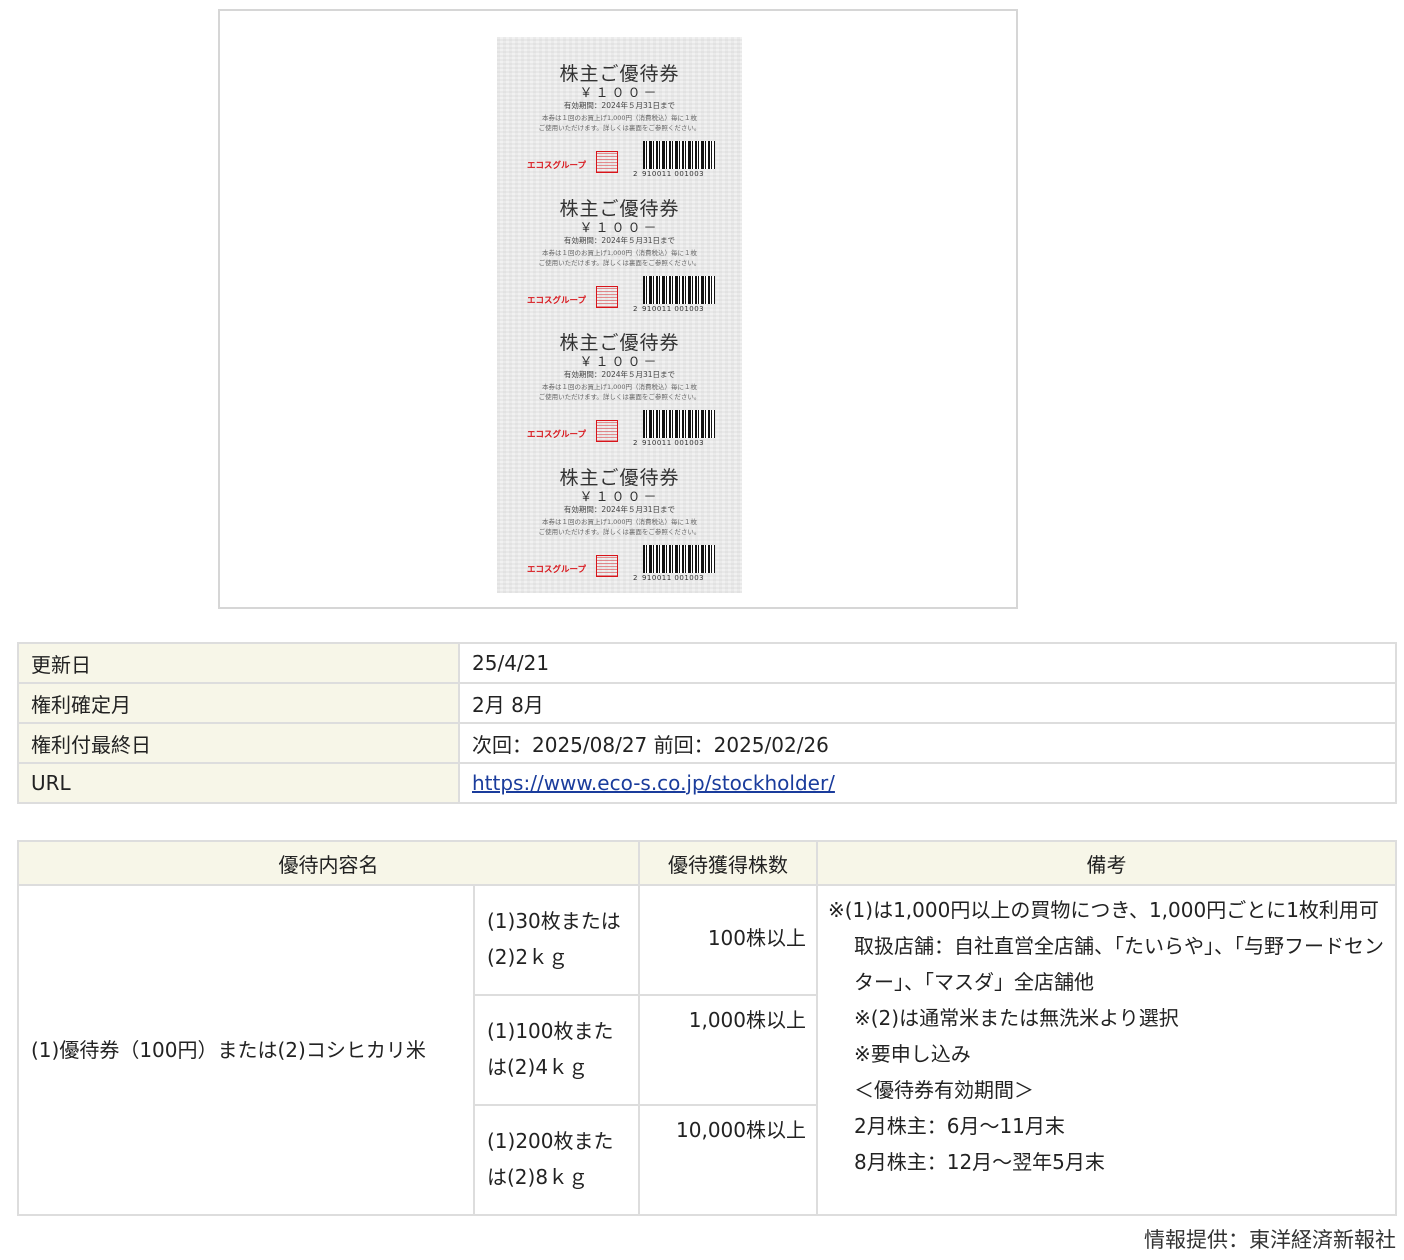  I want to click on benefit-quantity: (1)200枚または(2)8ｋｇ, so click(556, 1160).